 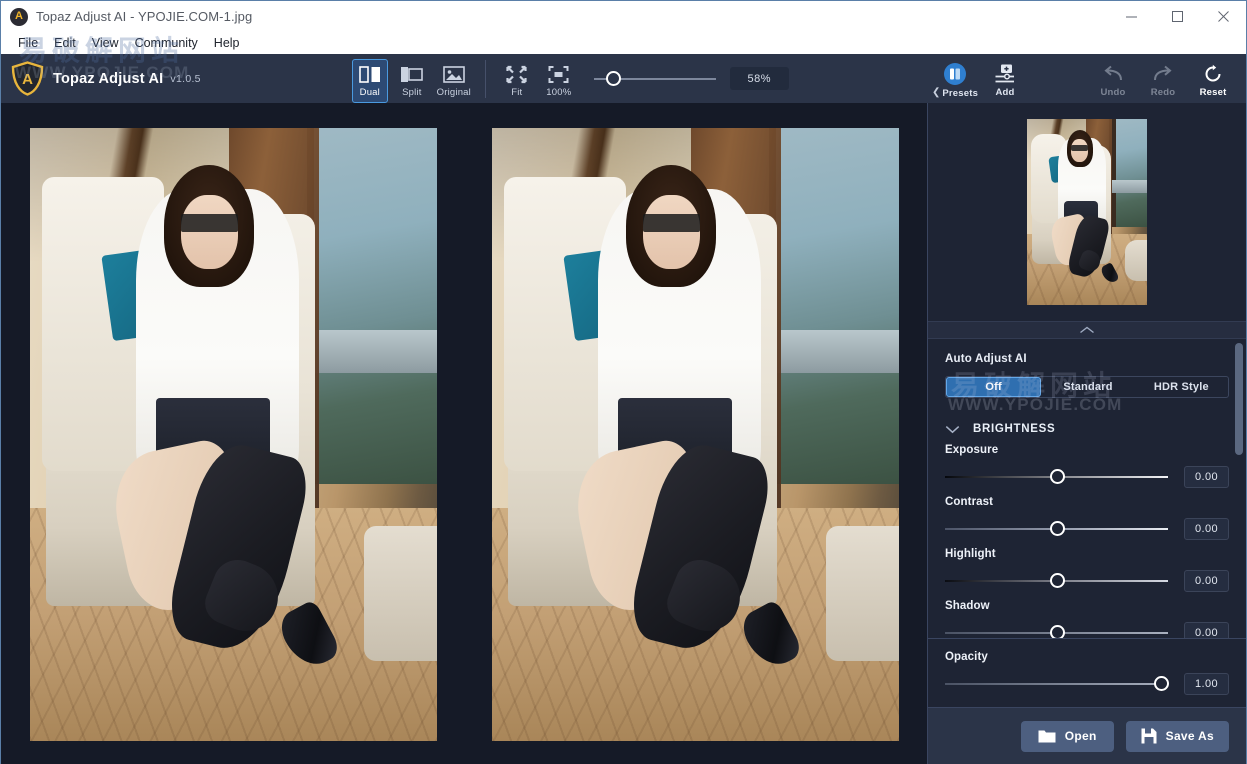 I want to click on slider-exposure: Exposure 0.00, so click(x=1087, y=466).